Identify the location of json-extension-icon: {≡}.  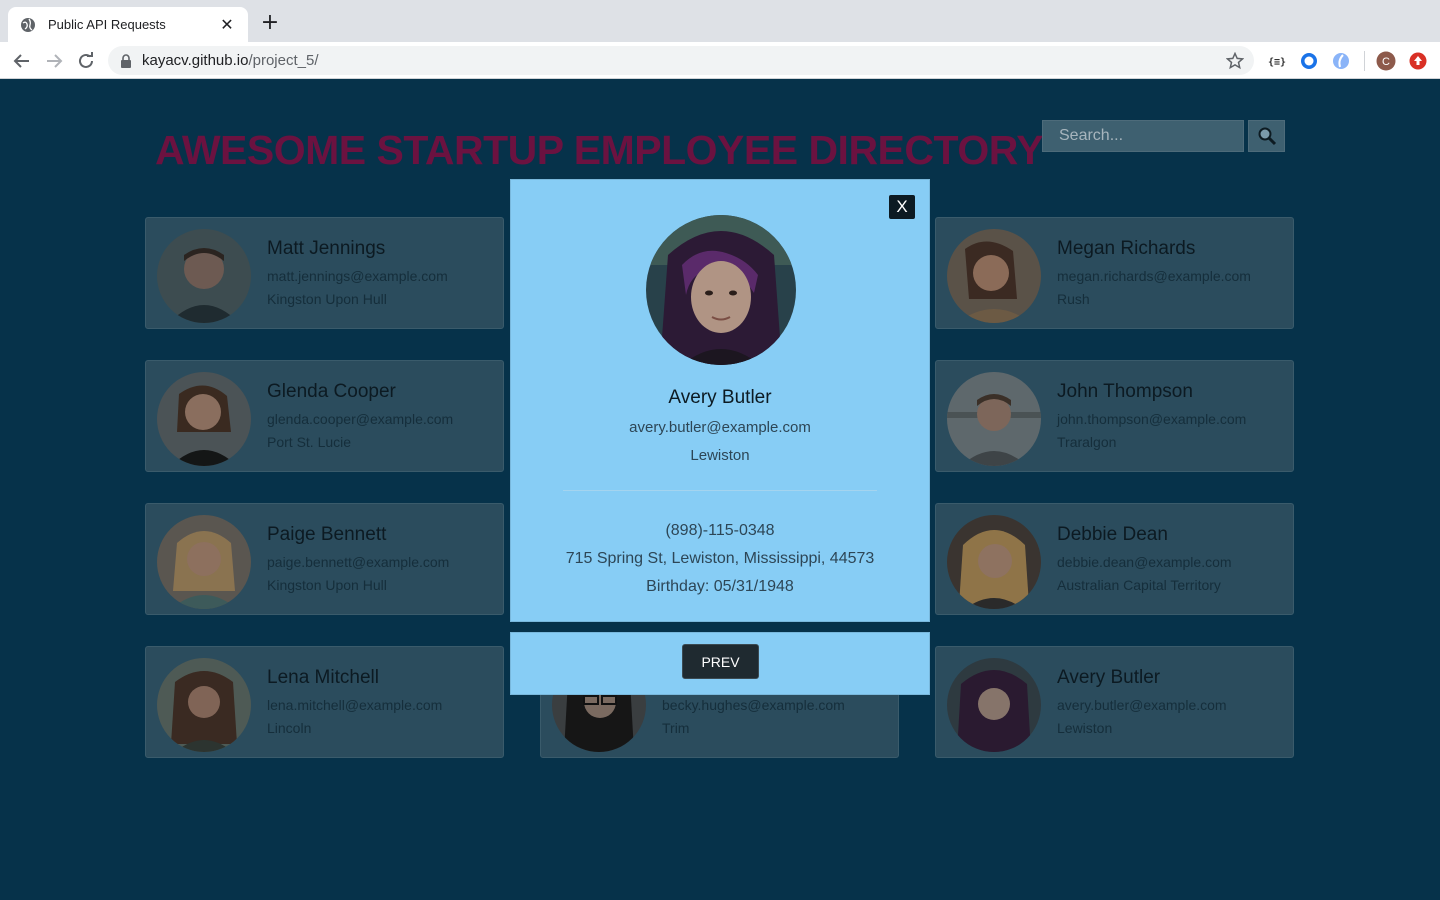
(1277, 61).